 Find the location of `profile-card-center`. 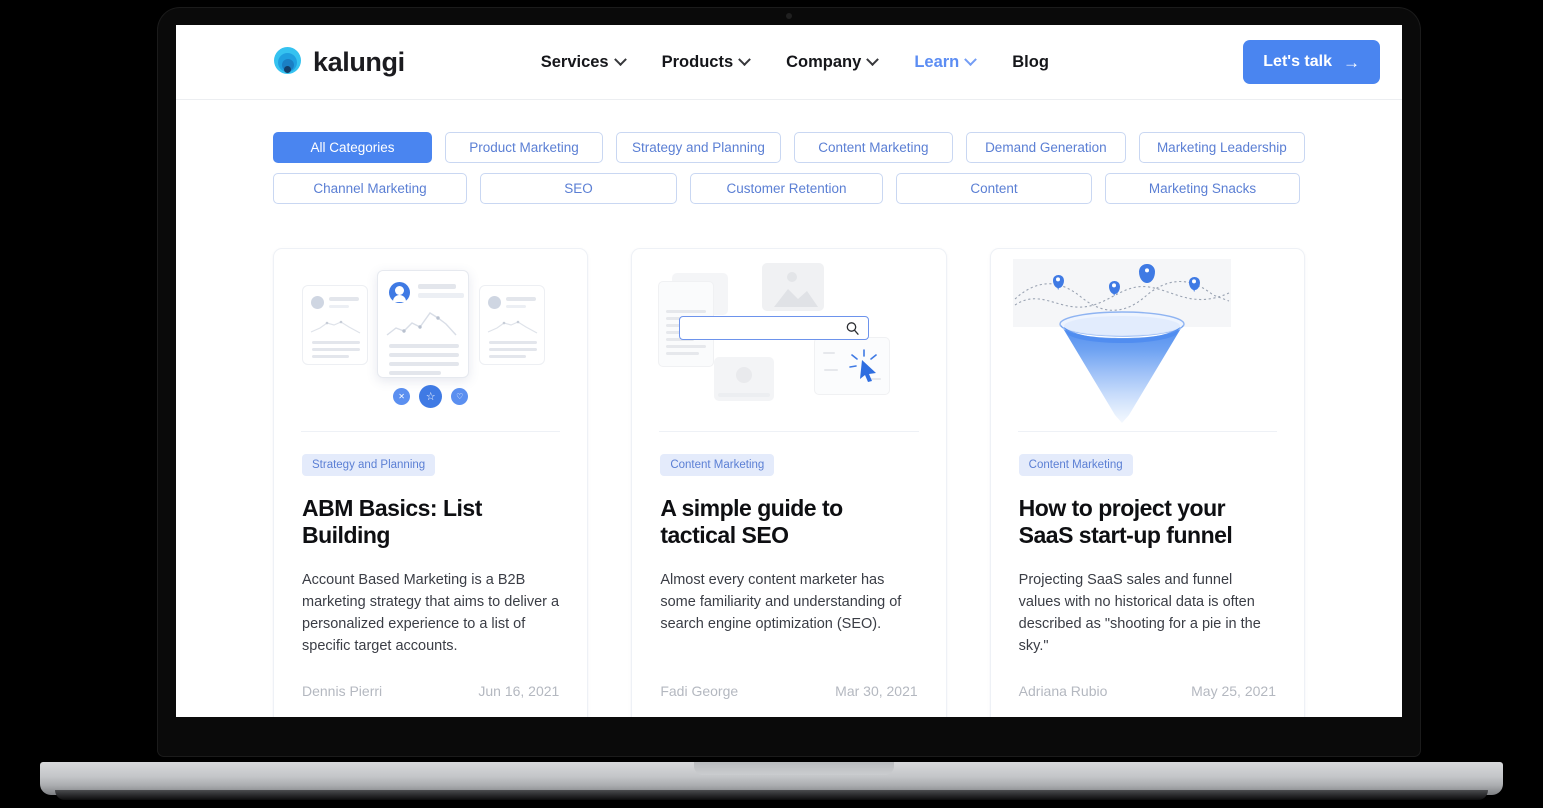

profile-card-center is located at coordinates (423, 324).